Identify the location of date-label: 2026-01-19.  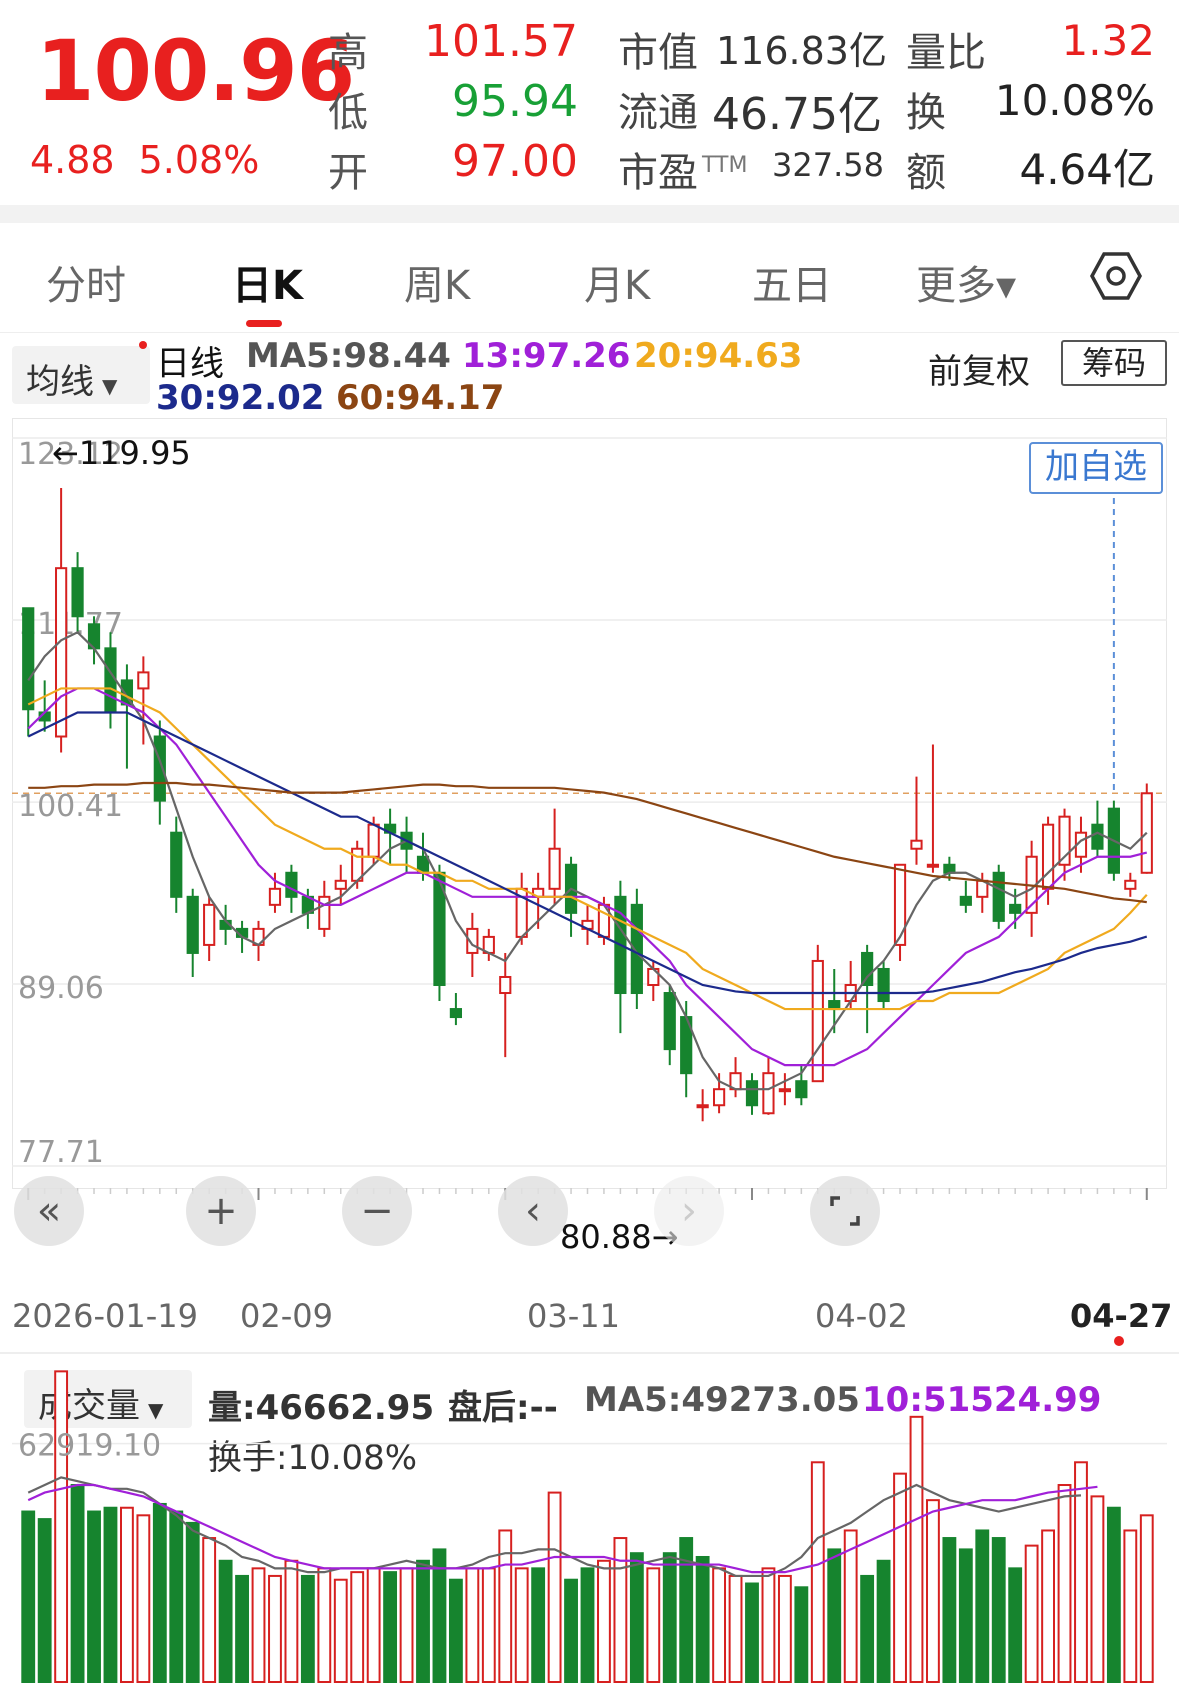
(105, 1316).